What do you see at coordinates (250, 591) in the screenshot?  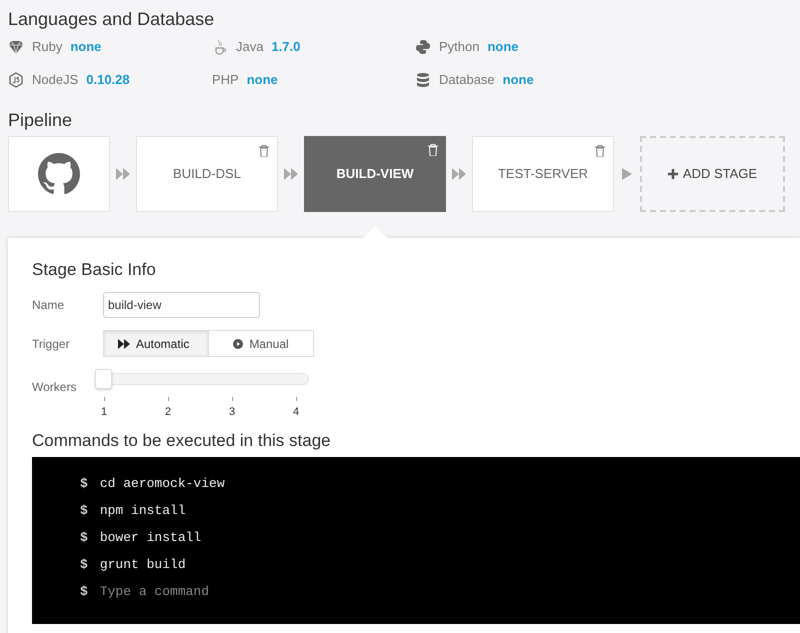 I see `command-input: Type a command` at bounding box center [250, 591].